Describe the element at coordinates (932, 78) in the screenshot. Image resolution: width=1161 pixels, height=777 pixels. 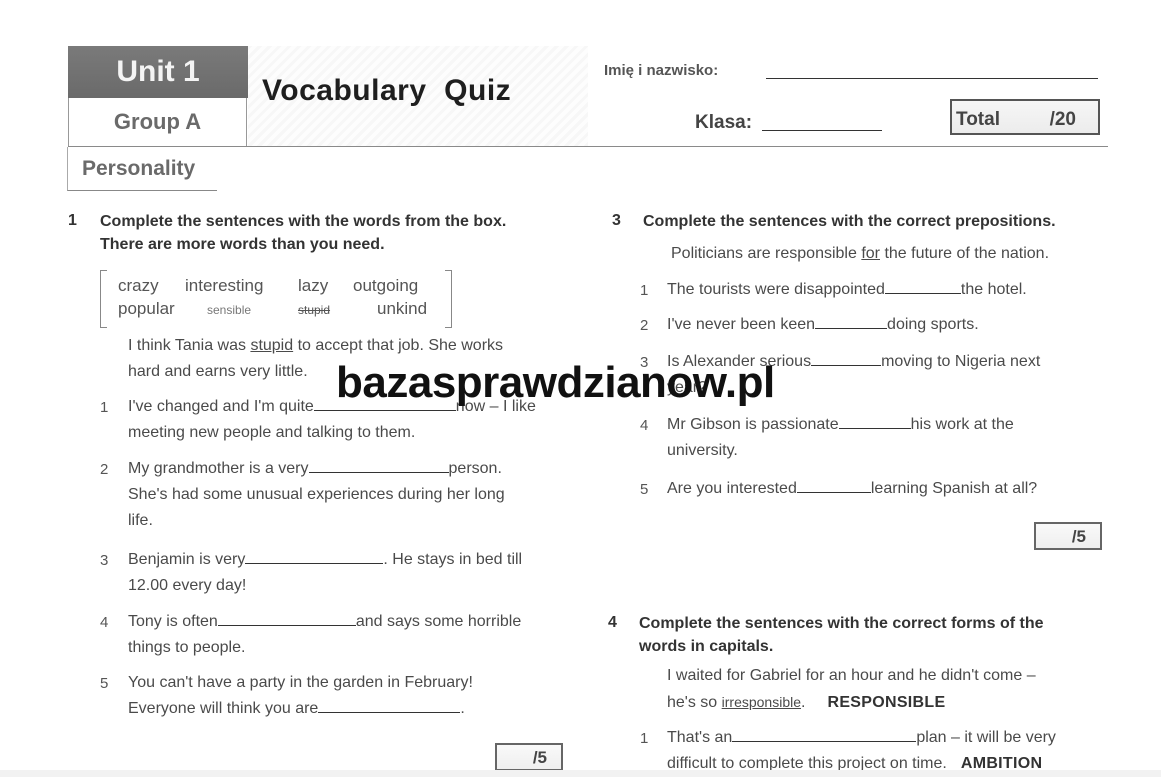
I see `name-field` at that location.